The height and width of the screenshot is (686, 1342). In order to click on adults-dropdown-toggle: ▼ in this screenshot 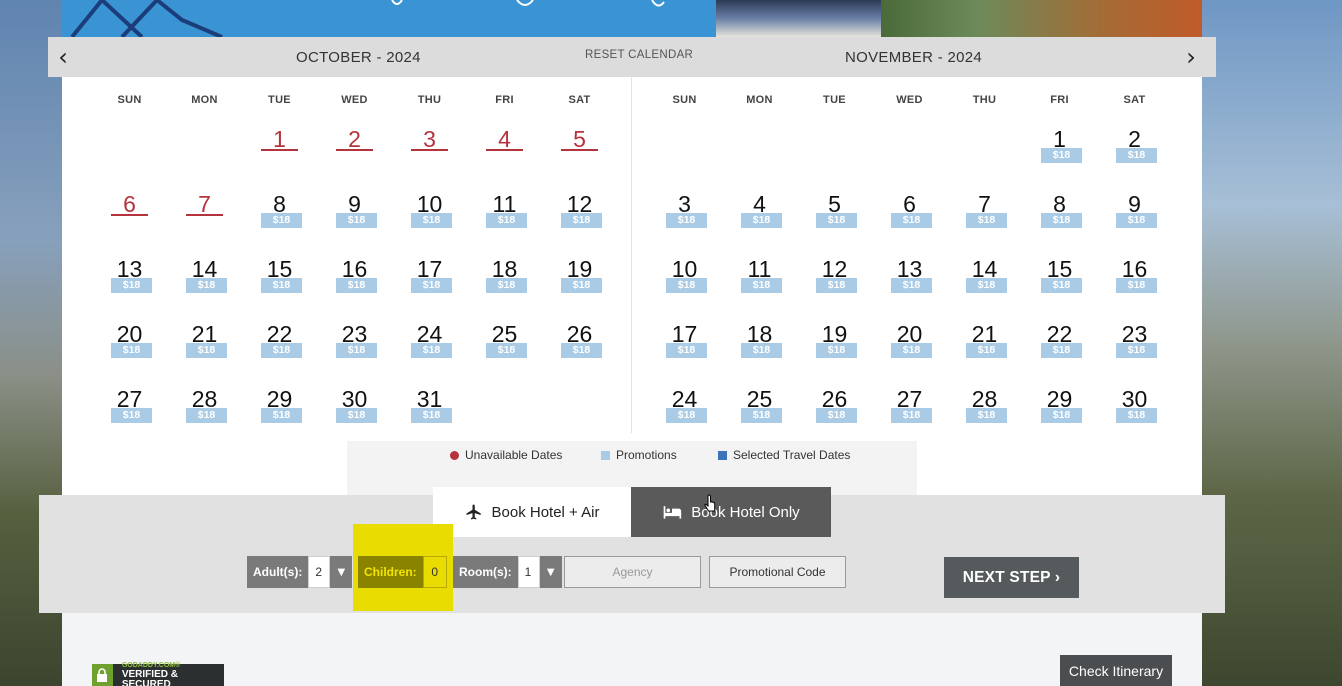, I will do `click(341, 572)`.